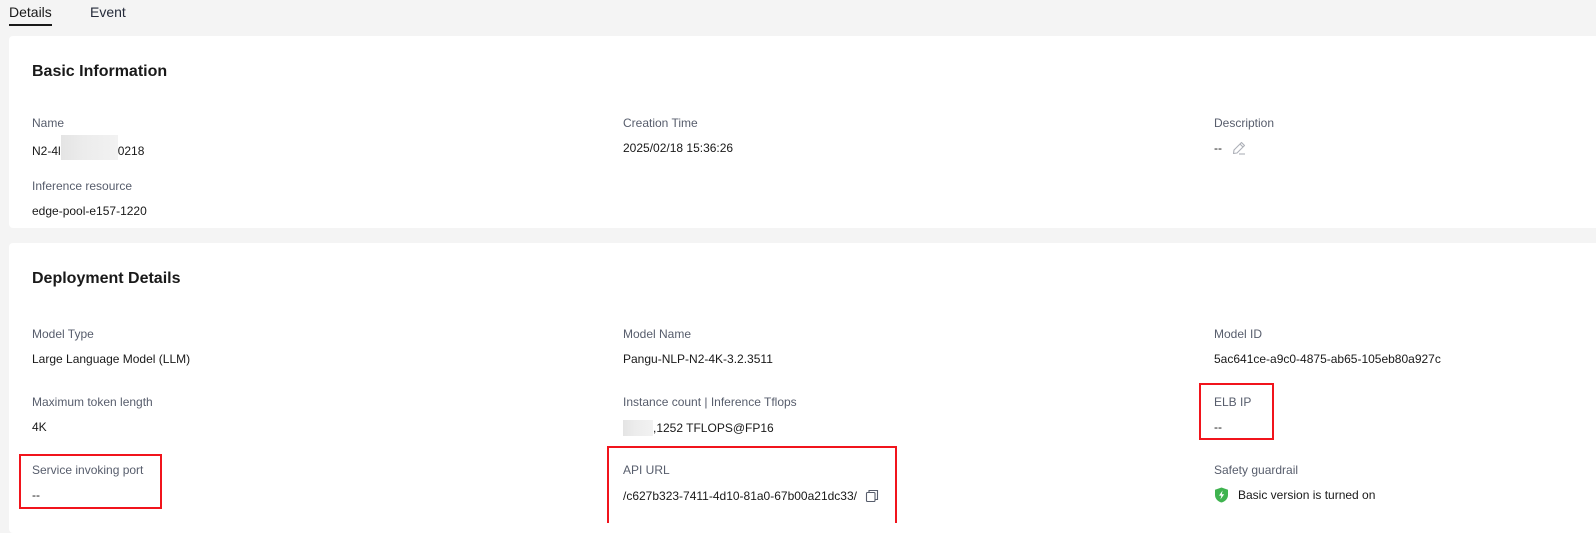 Image resolution: width=1596 pixels, height=533 pixels. I want to click on instance-count-label: Instance count | Inference Tflops, so click(710, 402).